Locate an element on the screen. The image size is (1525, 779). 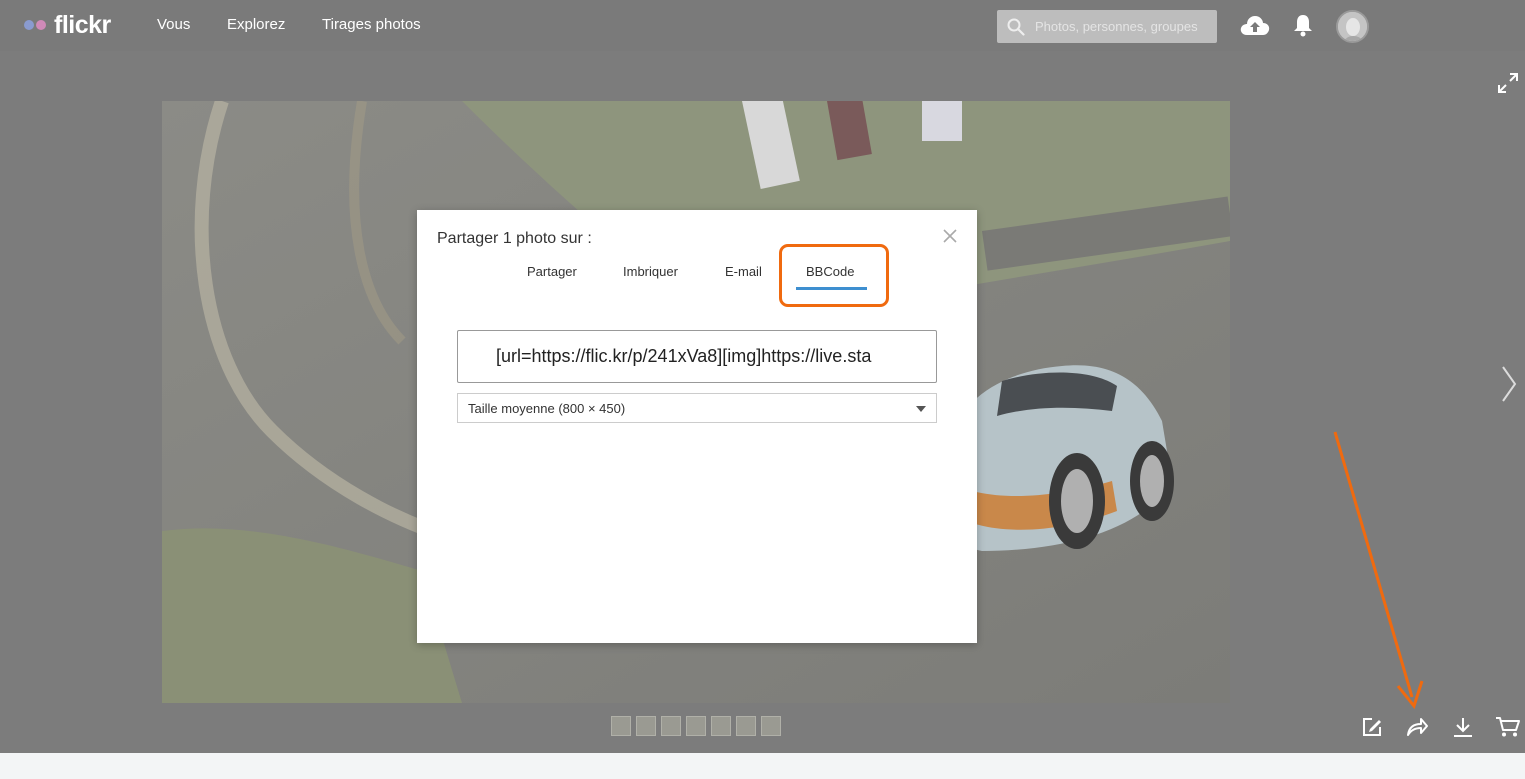
next-arrow-icon is located at coordinates (1509, 384).